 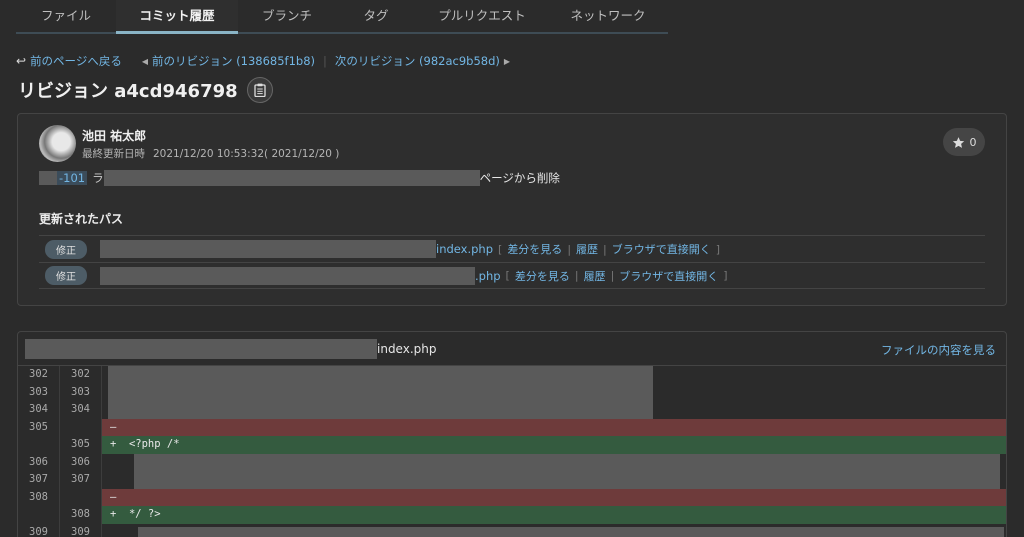 What do you see at coordinates (81, 480) in the screenshot?
I see `new-line-number: 307` at bounding box center [81, 480].